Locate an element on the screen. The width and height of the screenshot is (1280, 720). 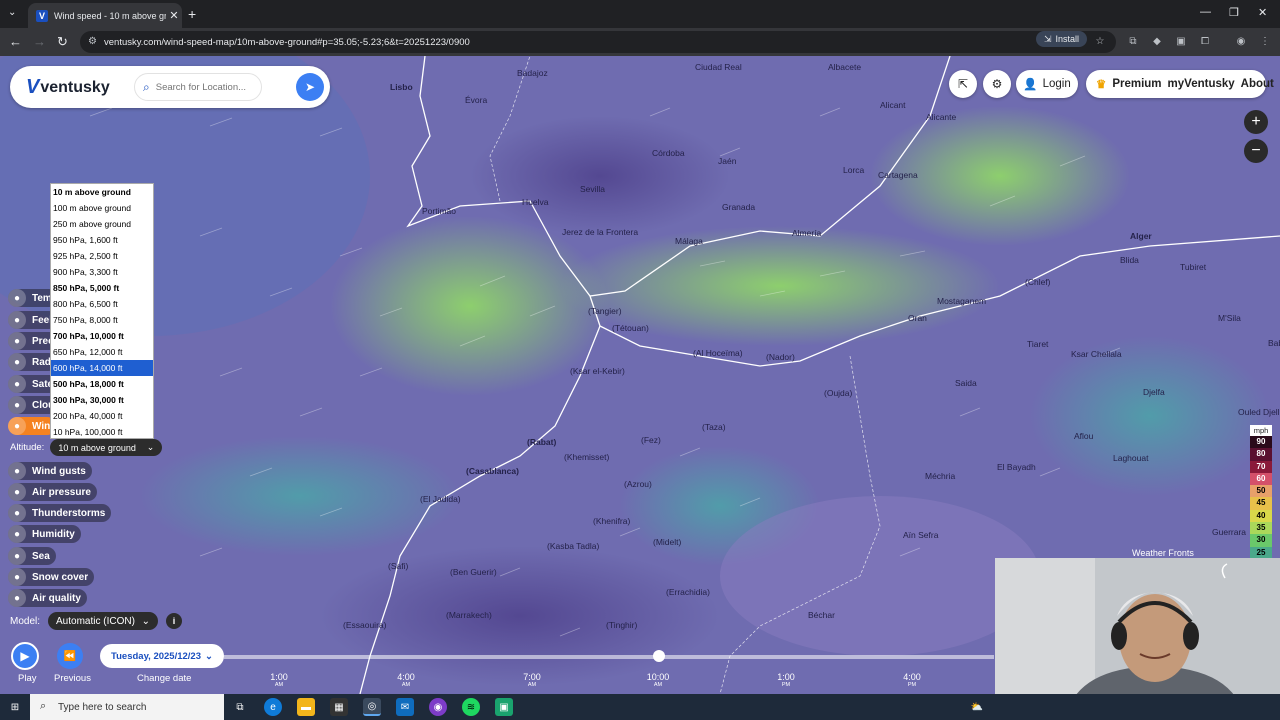
extension-diamond-icon: ◆ is located at coordinates (1157, 42).